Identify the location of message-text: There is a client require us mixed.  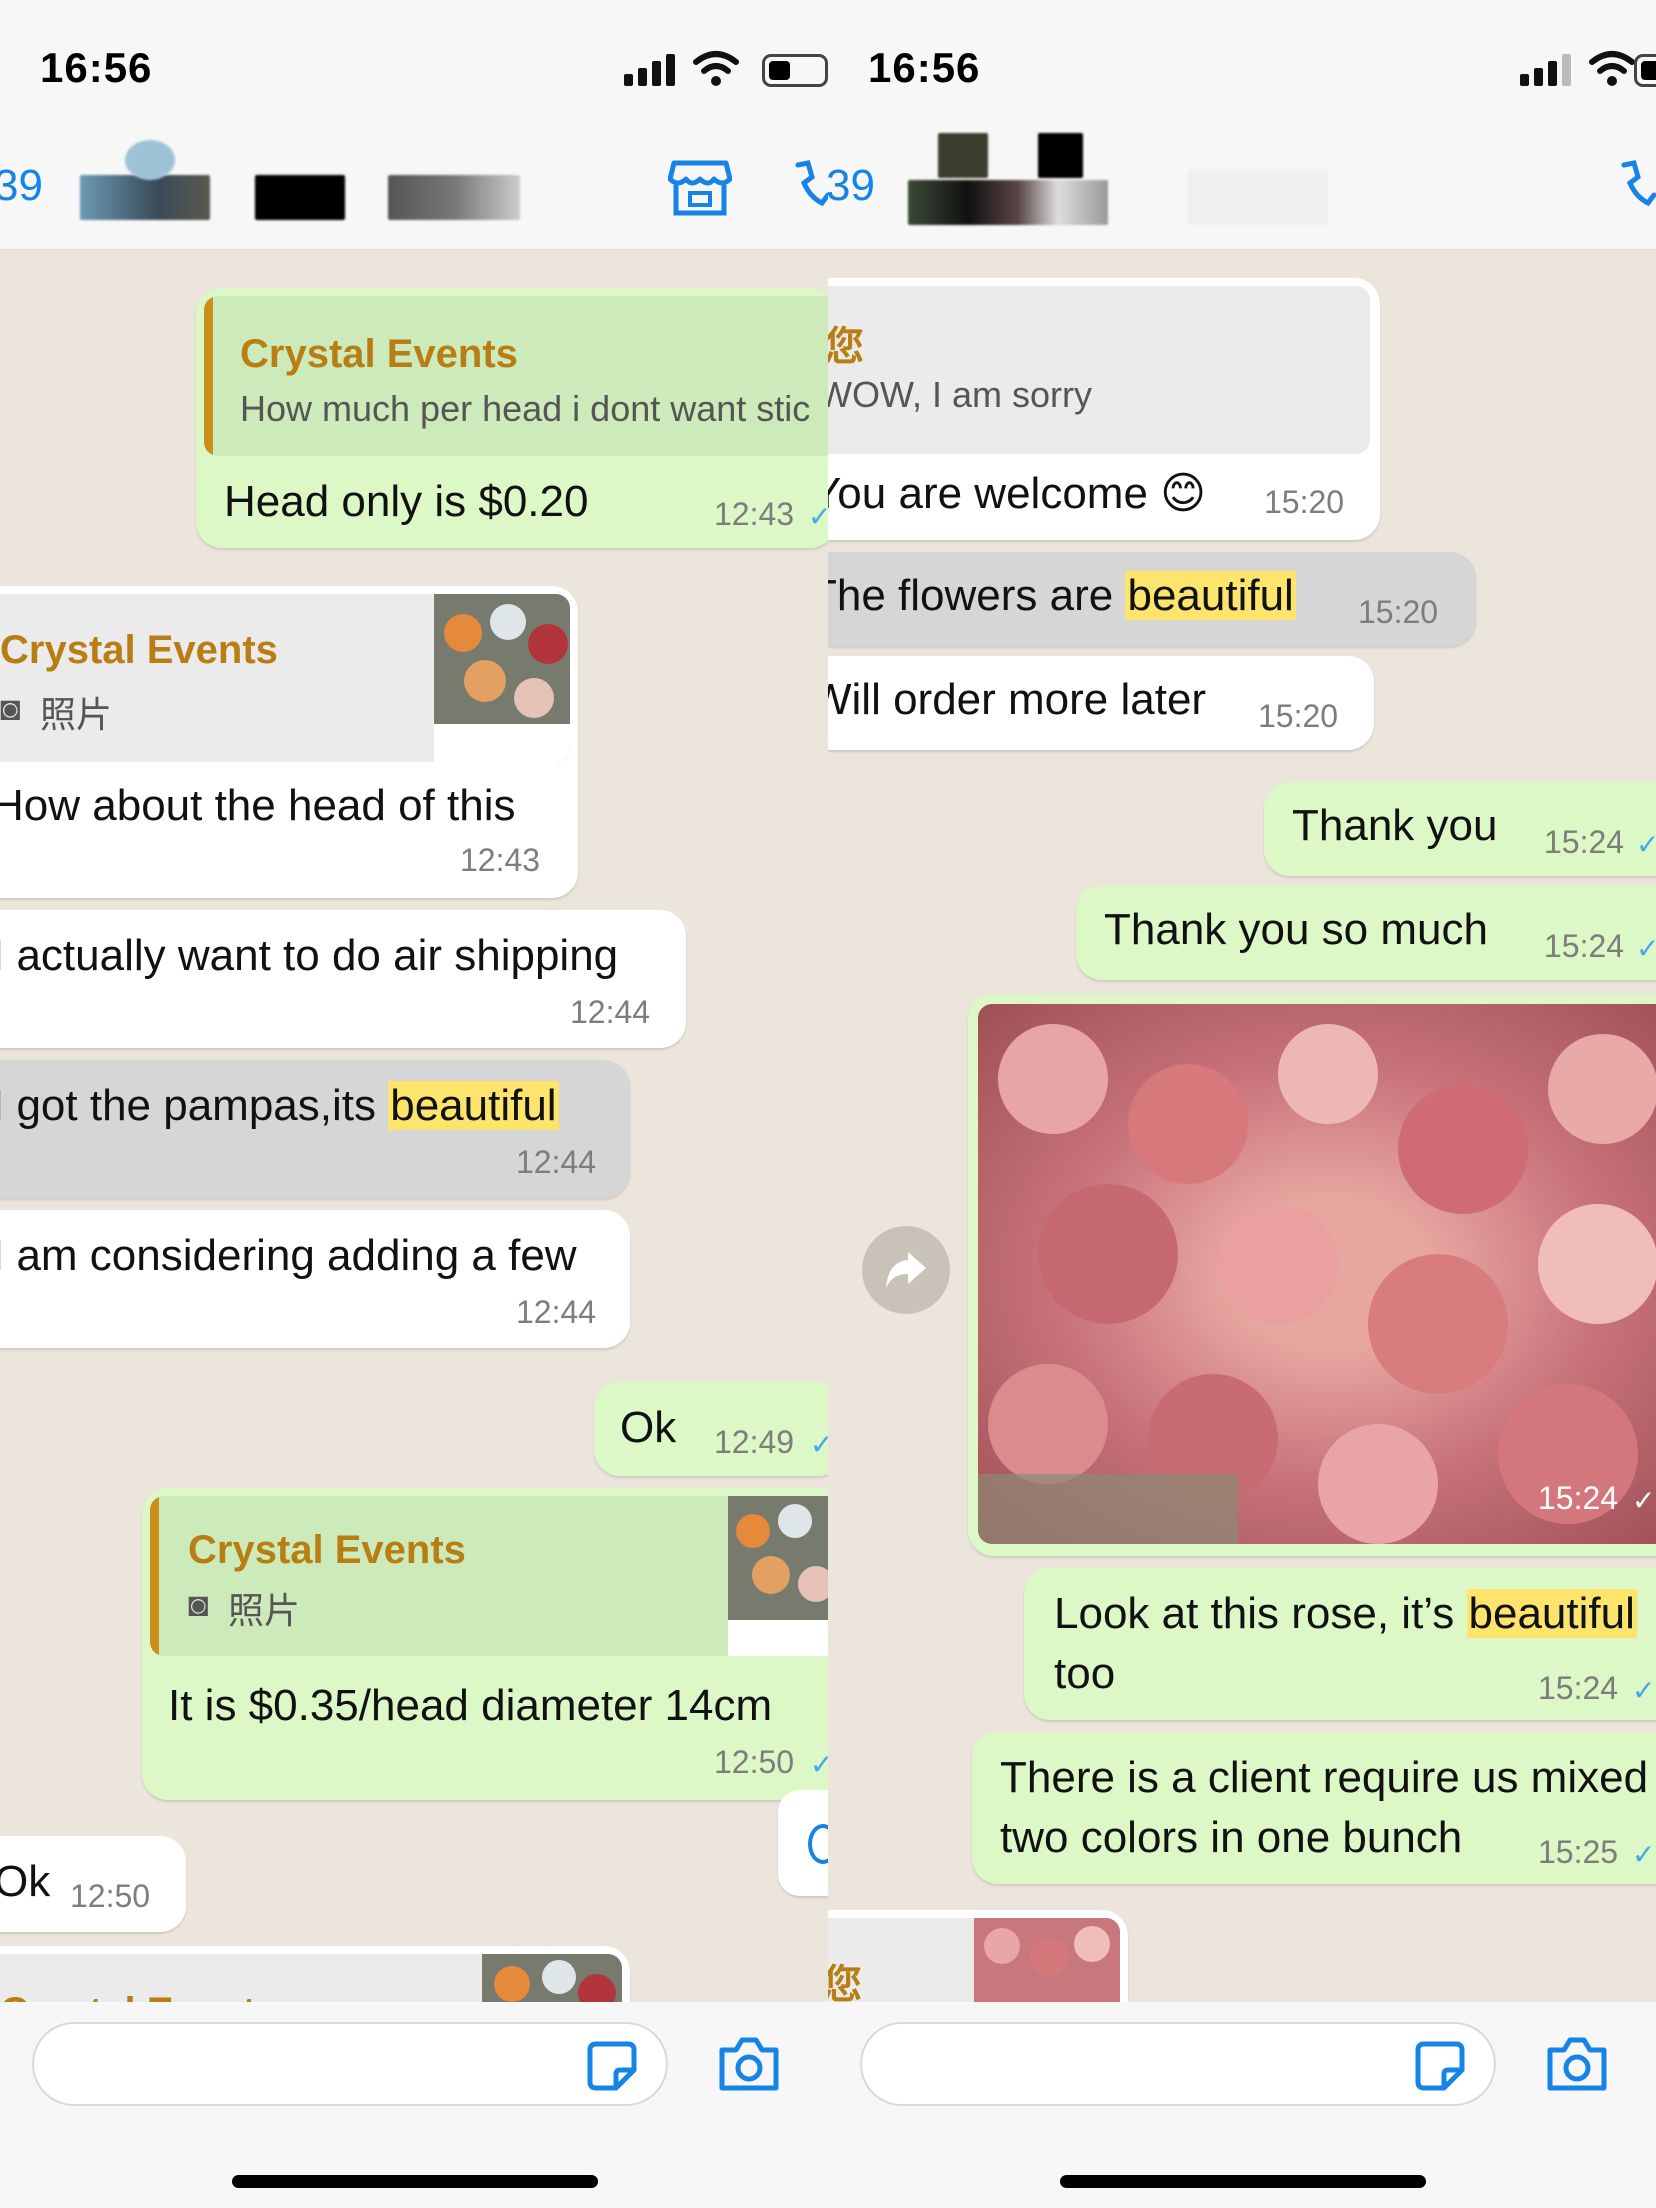
(1324, 1777).